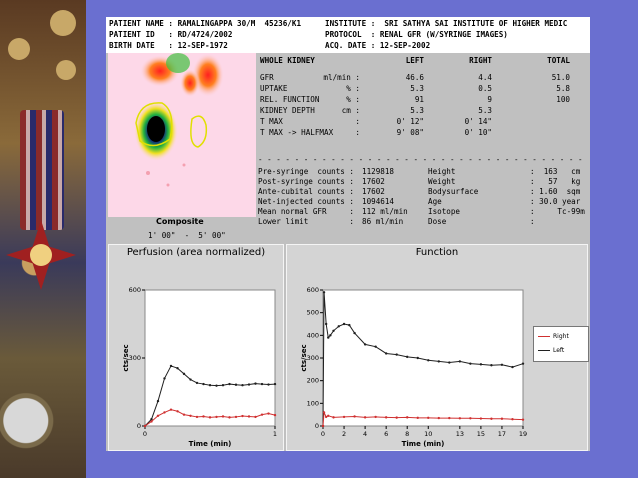  What do you see at coordinates (145, 434) in the screenshot?
I see `x-tick-label: 0` at bounding box center [145, 434].